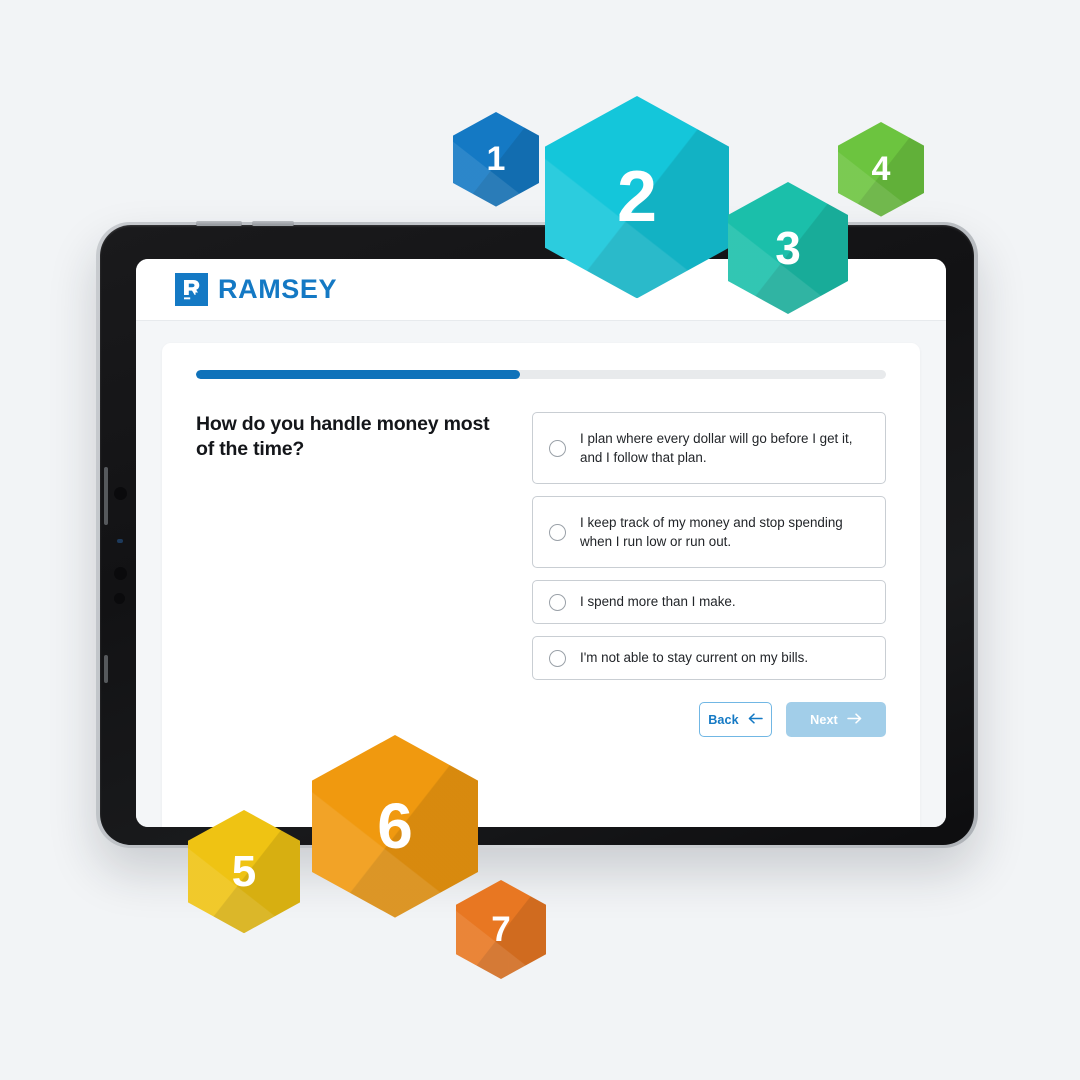  I want to click on microphone-hole-icon, so click(119, 598).